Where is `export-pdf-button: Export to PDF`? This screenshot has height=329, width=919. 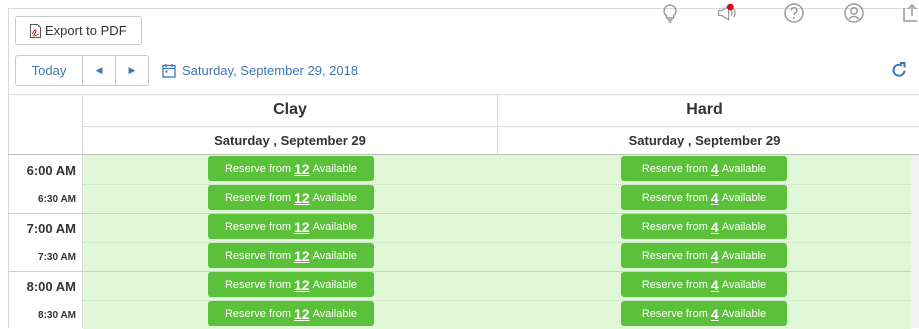 export-pdf-button: Export to PDF is located at coordinates (78, 30).